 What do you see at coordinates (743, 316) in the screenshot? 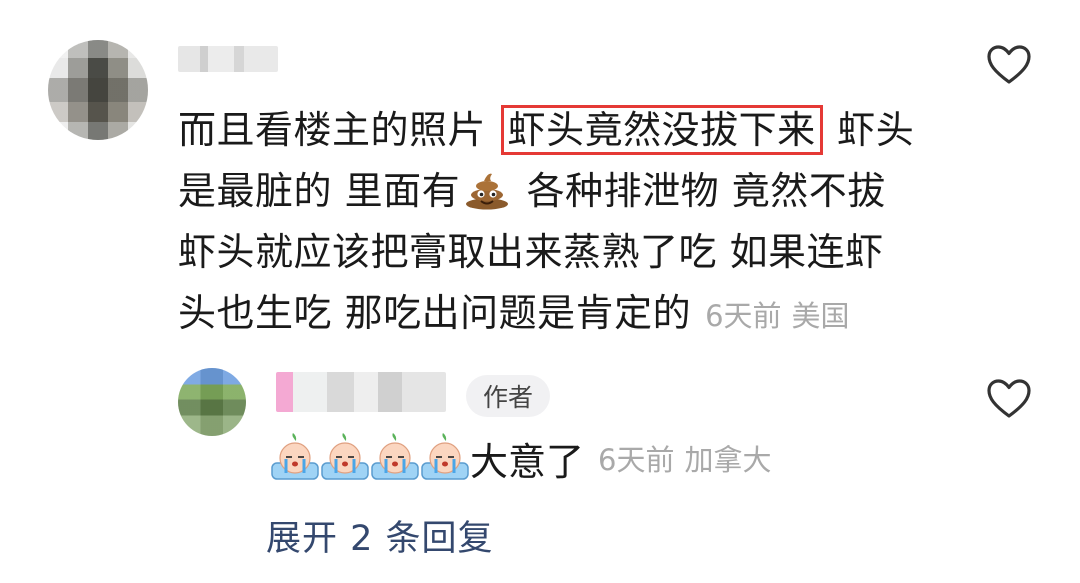
I see `comment-time: 6天前` at bounding box center [743, 316].